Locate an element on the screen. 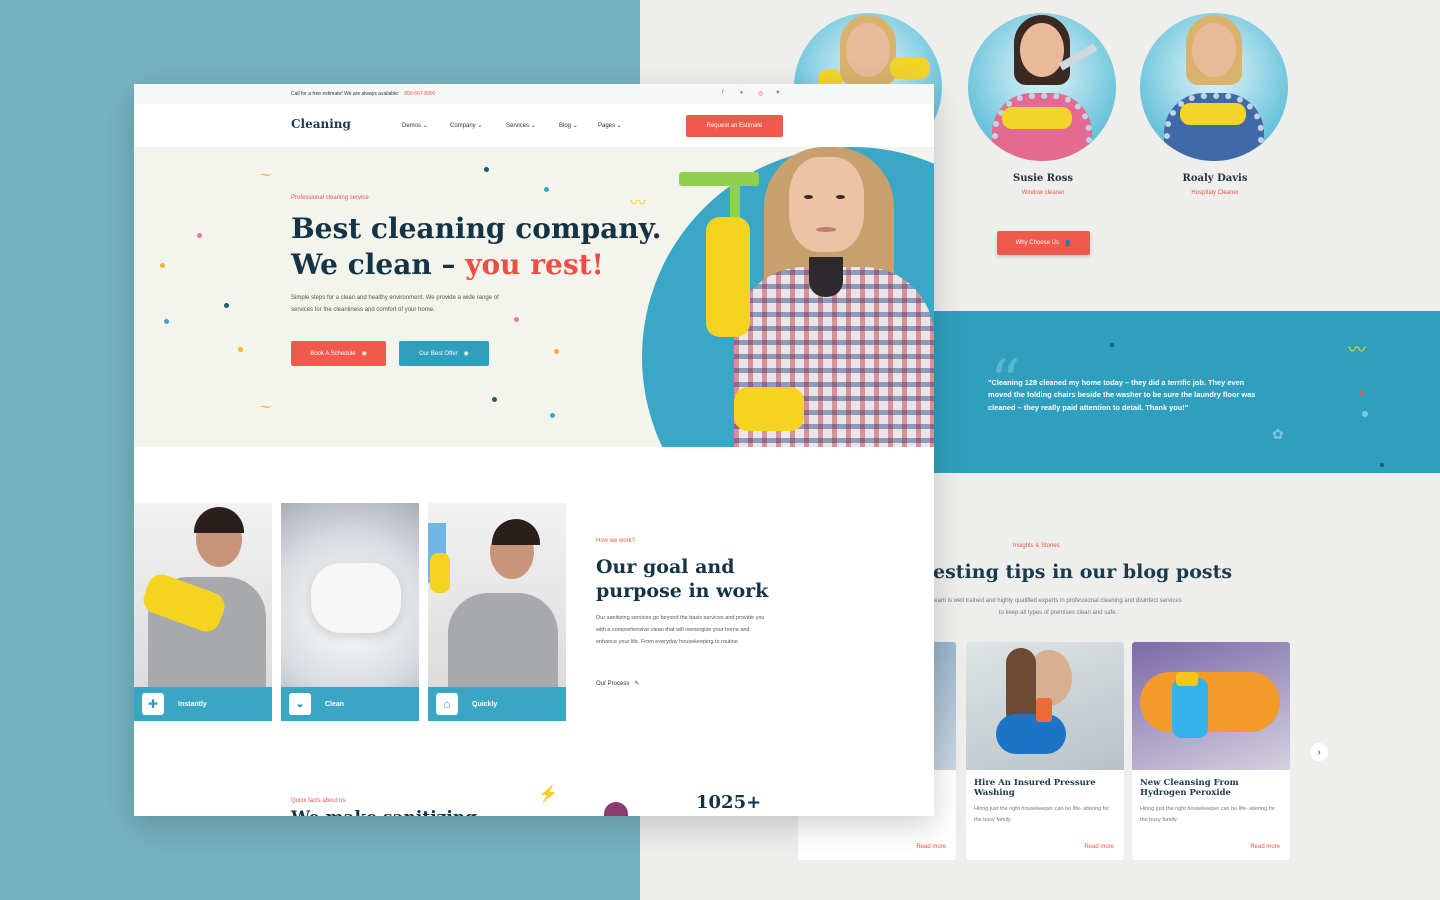 Image resolution: width=1440 pixels, height=900 pixels. how-title: Our goal and purpose in work is located at coordinates (682, 579).